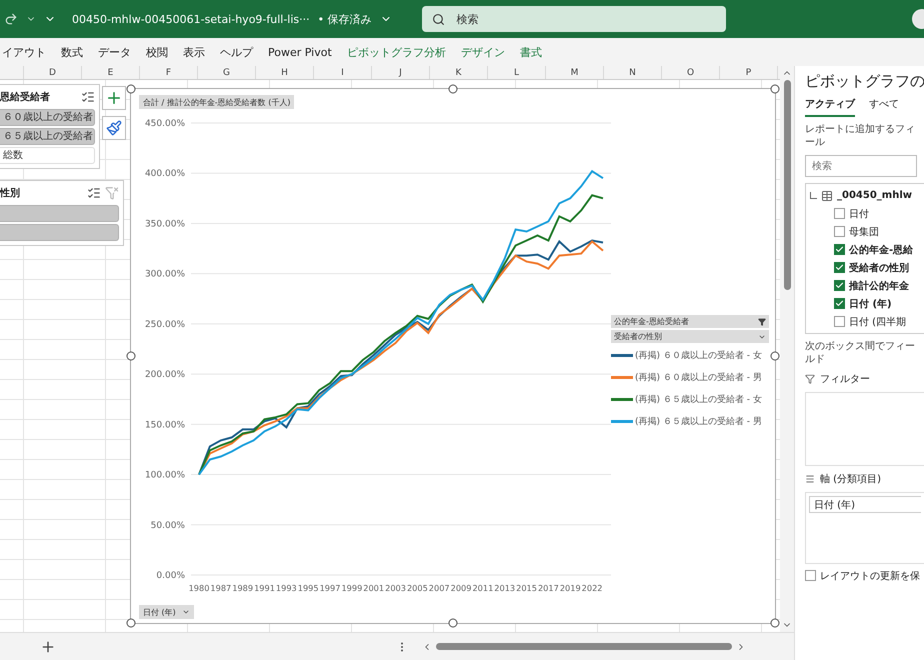  I want to click on pane-tab: アクティブ, so click(830, 107).